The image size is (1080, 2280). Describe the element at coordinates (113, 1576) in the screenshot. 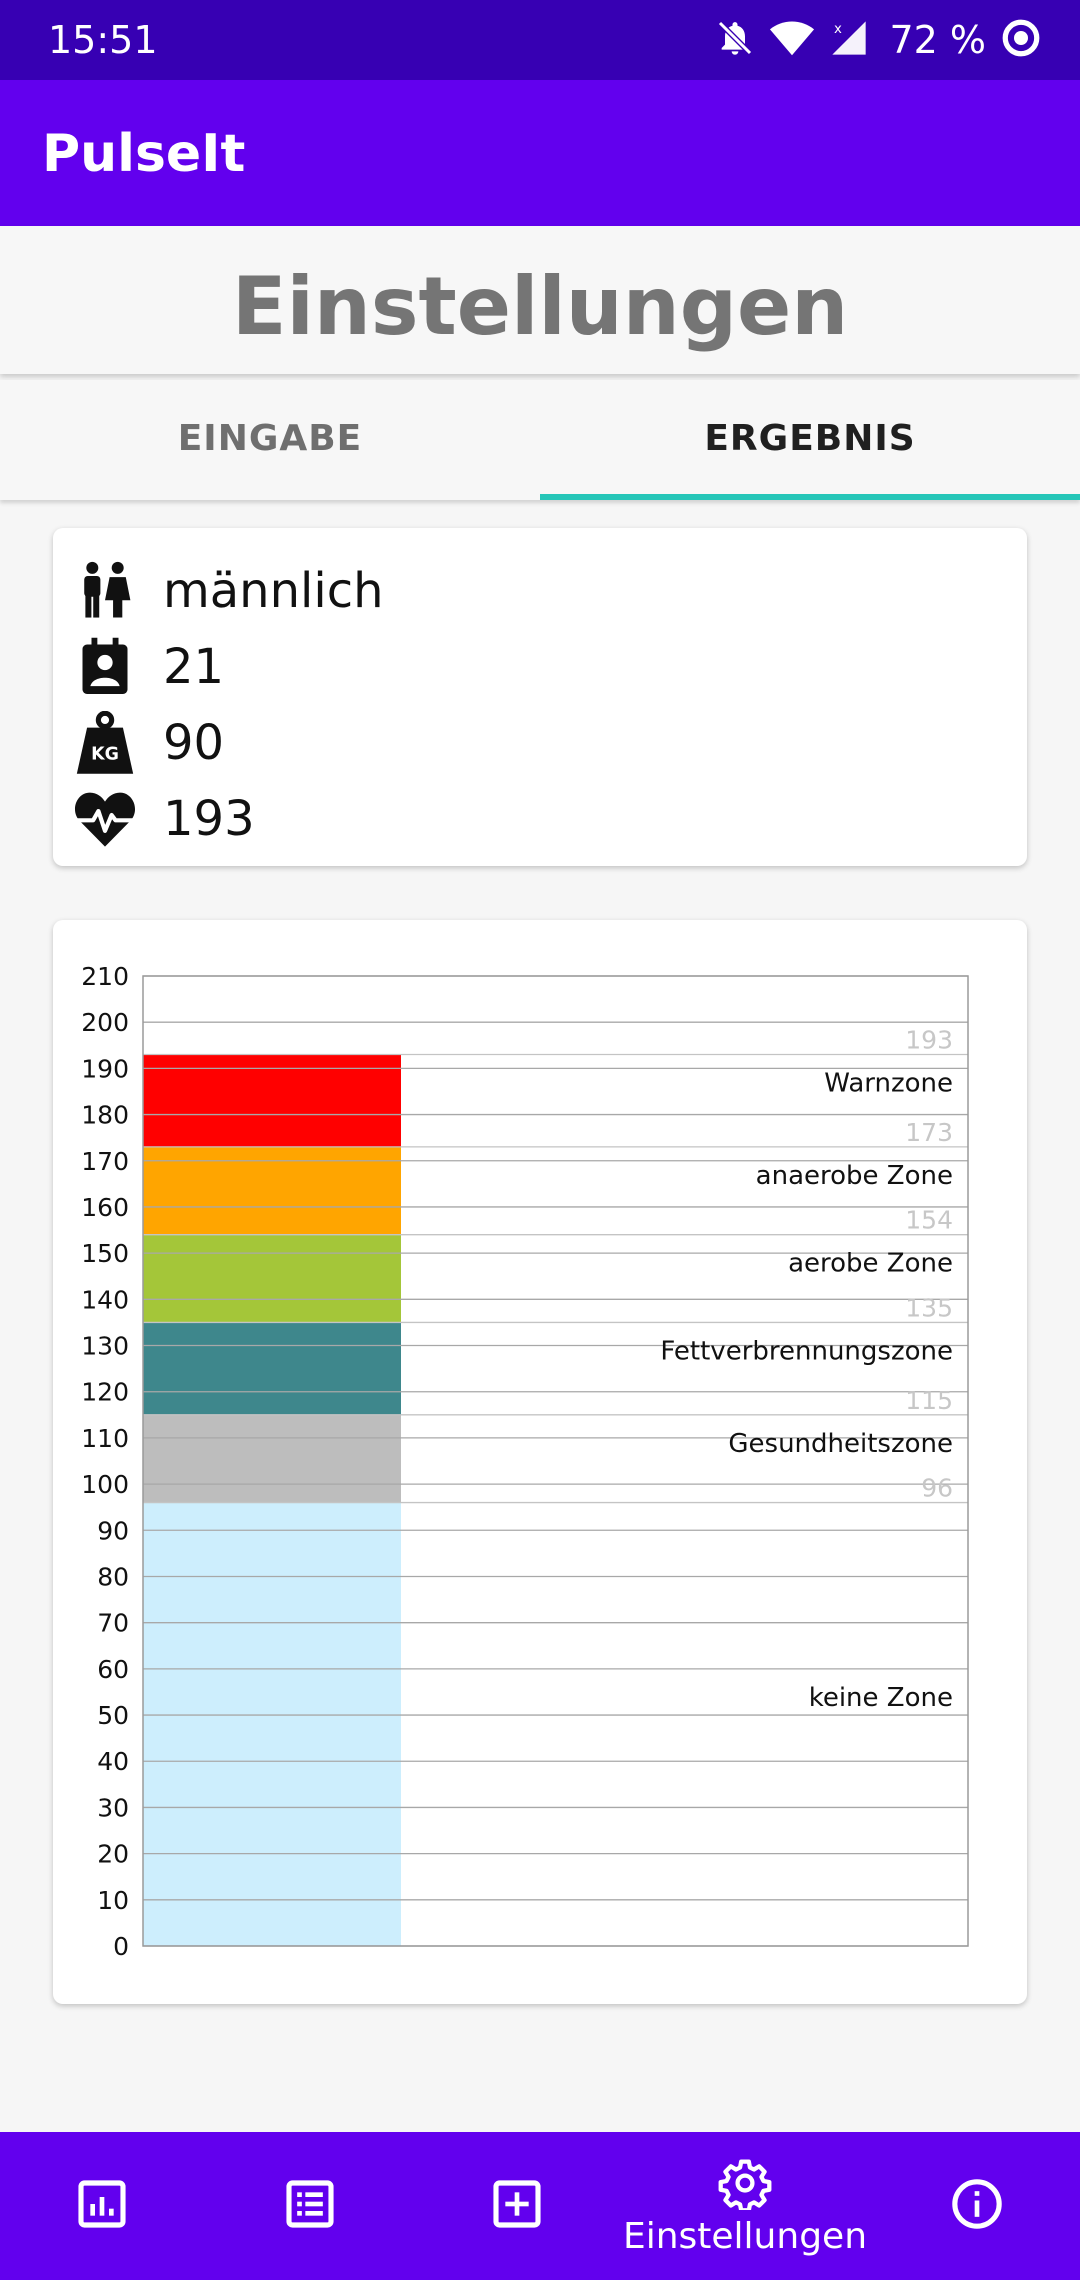

I see `y-tick-label: 80` at that location.